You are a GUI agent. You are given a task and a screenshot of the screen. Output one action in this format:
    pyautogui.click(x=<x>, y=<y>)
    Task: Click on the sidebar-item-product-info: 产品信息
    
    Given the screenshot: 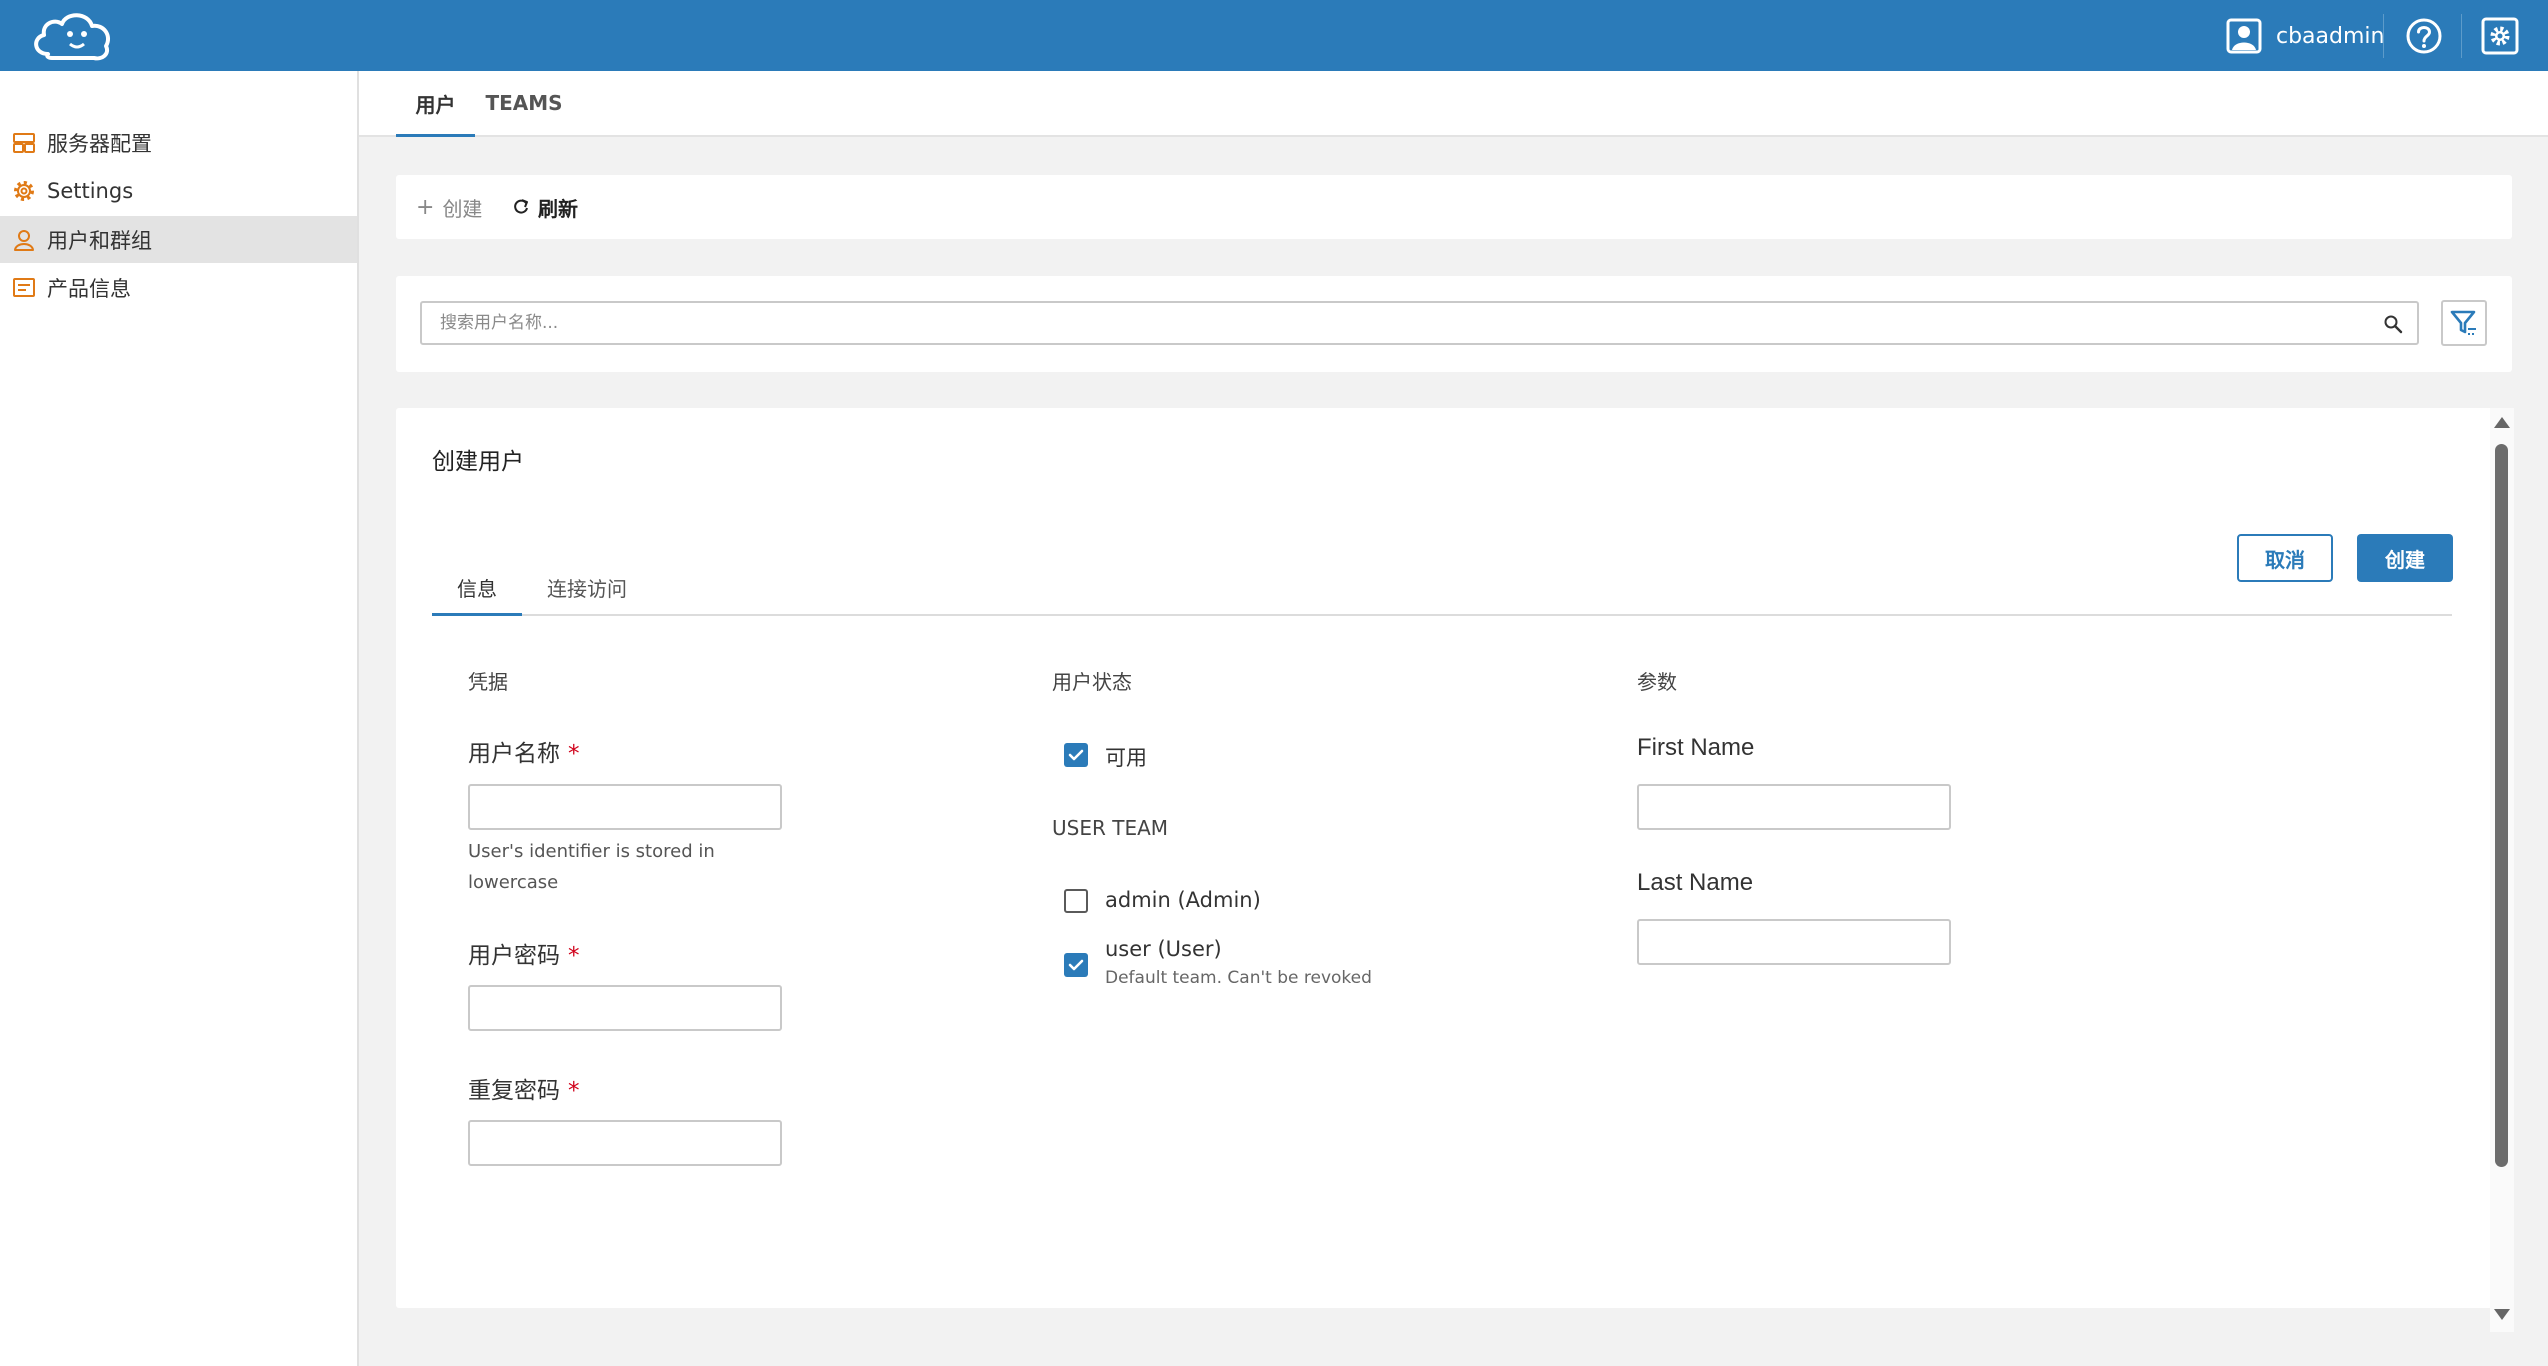 What is the action you would take?
    pyautogui.click(x=178, y=287)
    